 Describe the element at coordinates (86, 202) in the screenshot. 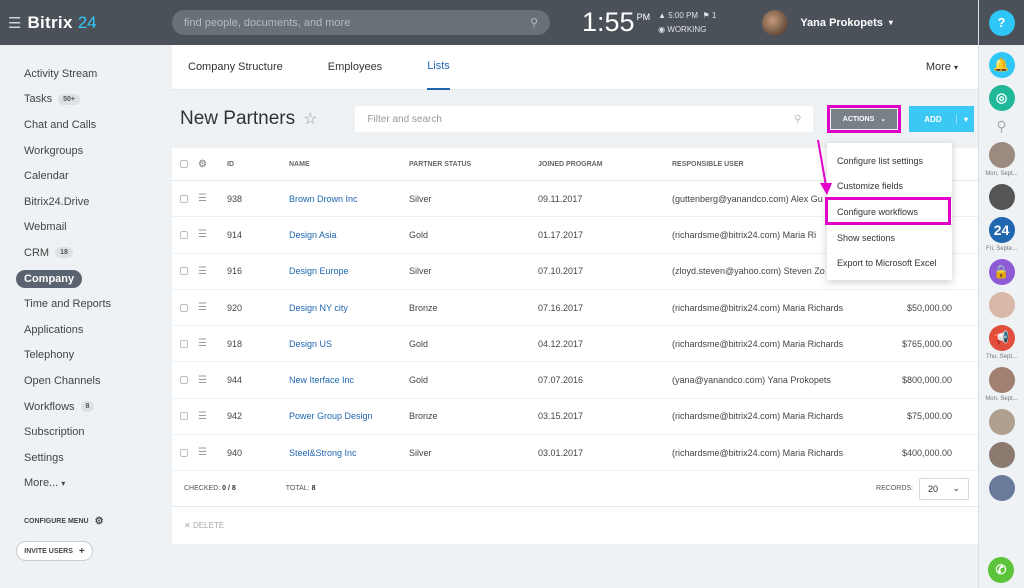

I see `sidebar-item-drive: Bitrix24.Drive` at that location.